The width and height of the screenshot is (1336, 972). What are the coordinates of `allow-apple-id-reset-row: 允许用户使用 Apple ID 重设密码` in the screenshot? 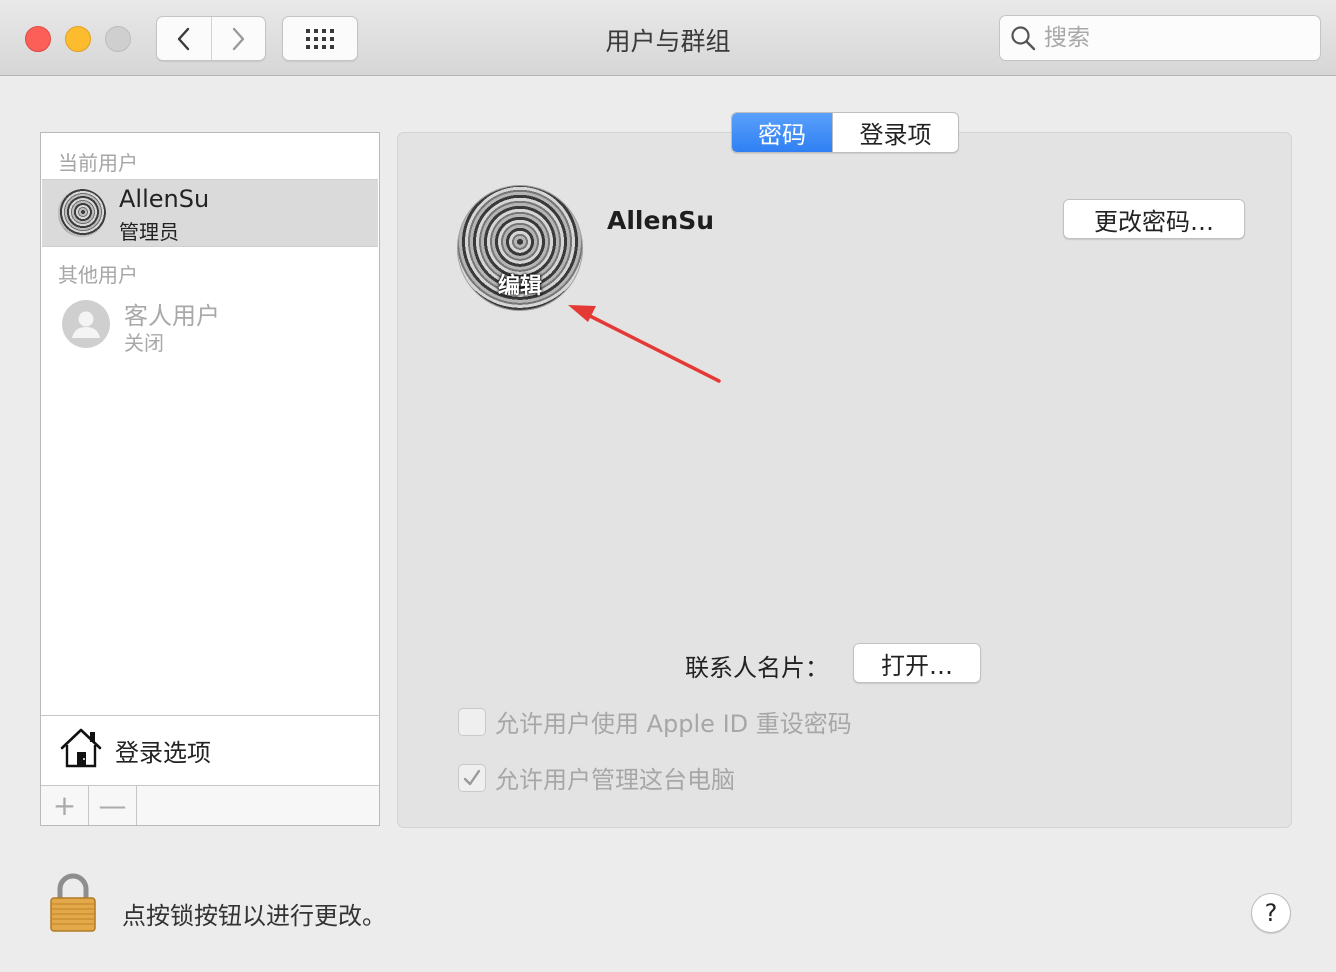 It's located at (655, 721).